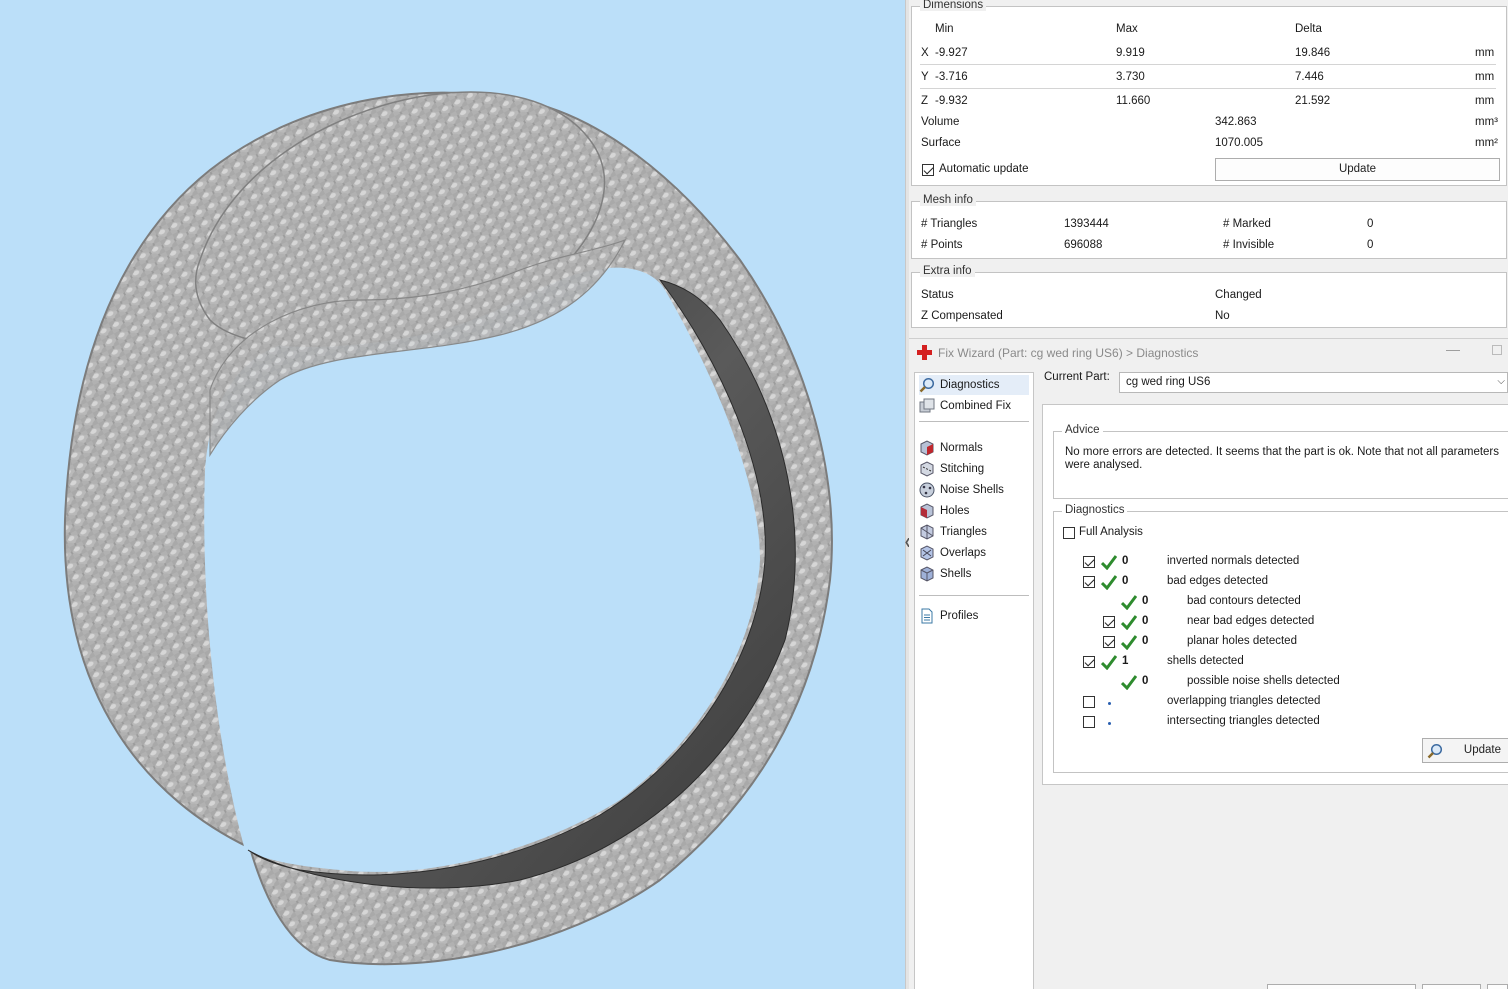  Describe the element at coordinates (949, 224) in the screenshot. I see `triangles-label: # Triangles` at that location.